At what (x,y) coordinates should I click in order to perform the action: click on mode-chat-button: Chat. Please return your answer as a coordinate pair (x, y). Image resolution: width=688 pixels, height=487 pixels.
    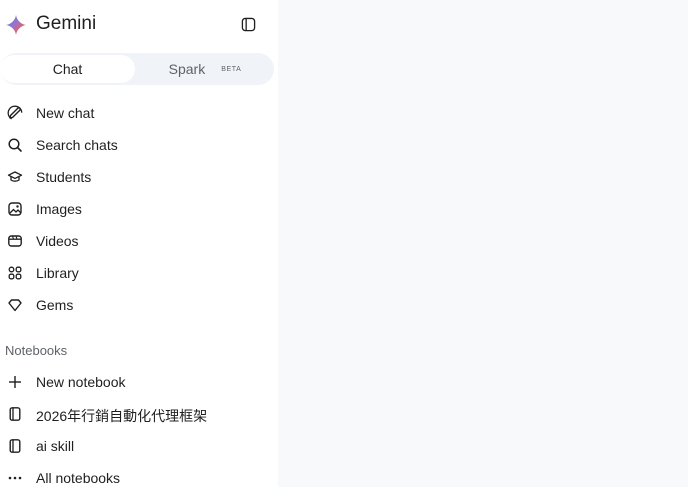
    Looking at the image, I should click on (67, 69).